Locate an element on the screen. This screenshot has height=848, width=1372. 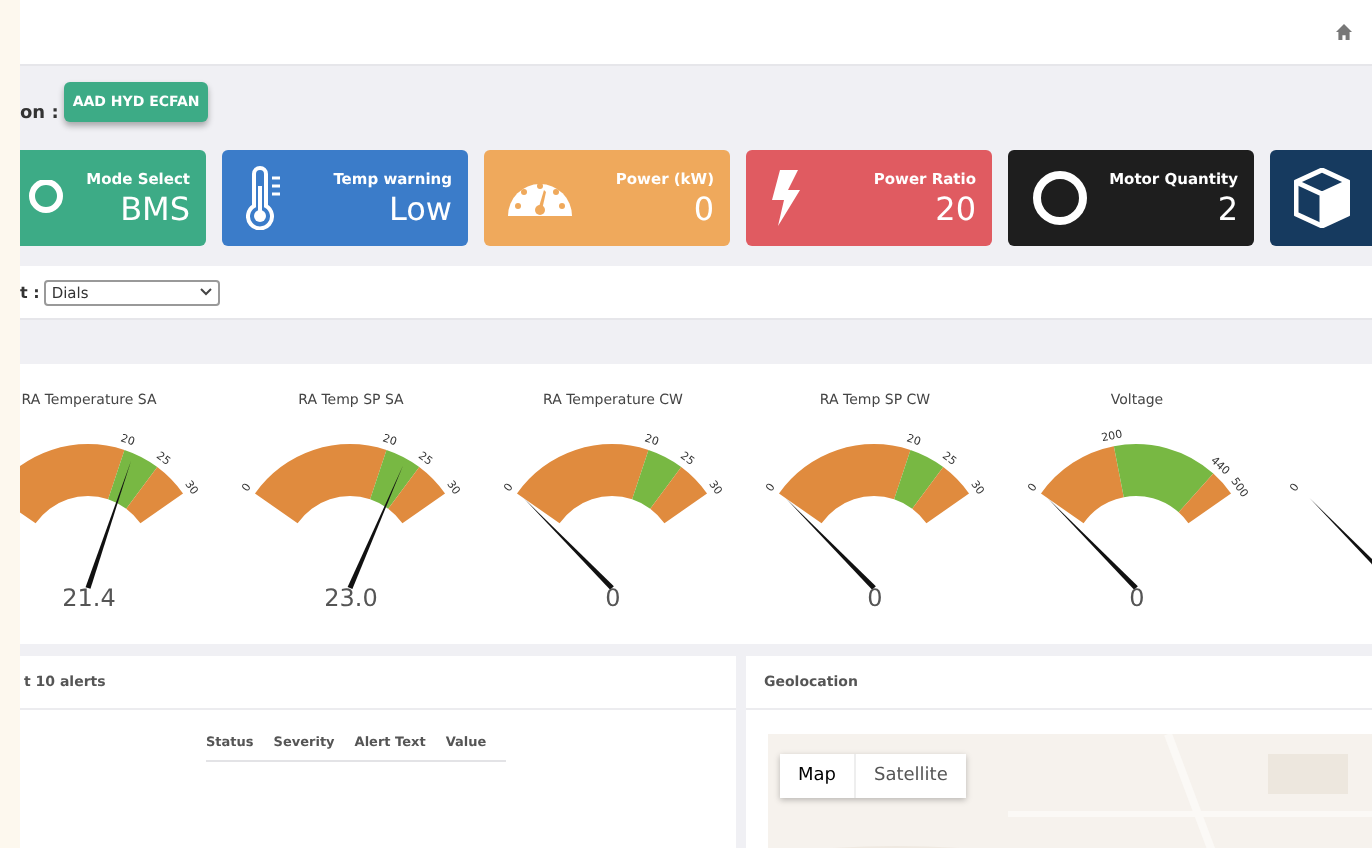
card-value: BMS is located at coordinates (155, 208).